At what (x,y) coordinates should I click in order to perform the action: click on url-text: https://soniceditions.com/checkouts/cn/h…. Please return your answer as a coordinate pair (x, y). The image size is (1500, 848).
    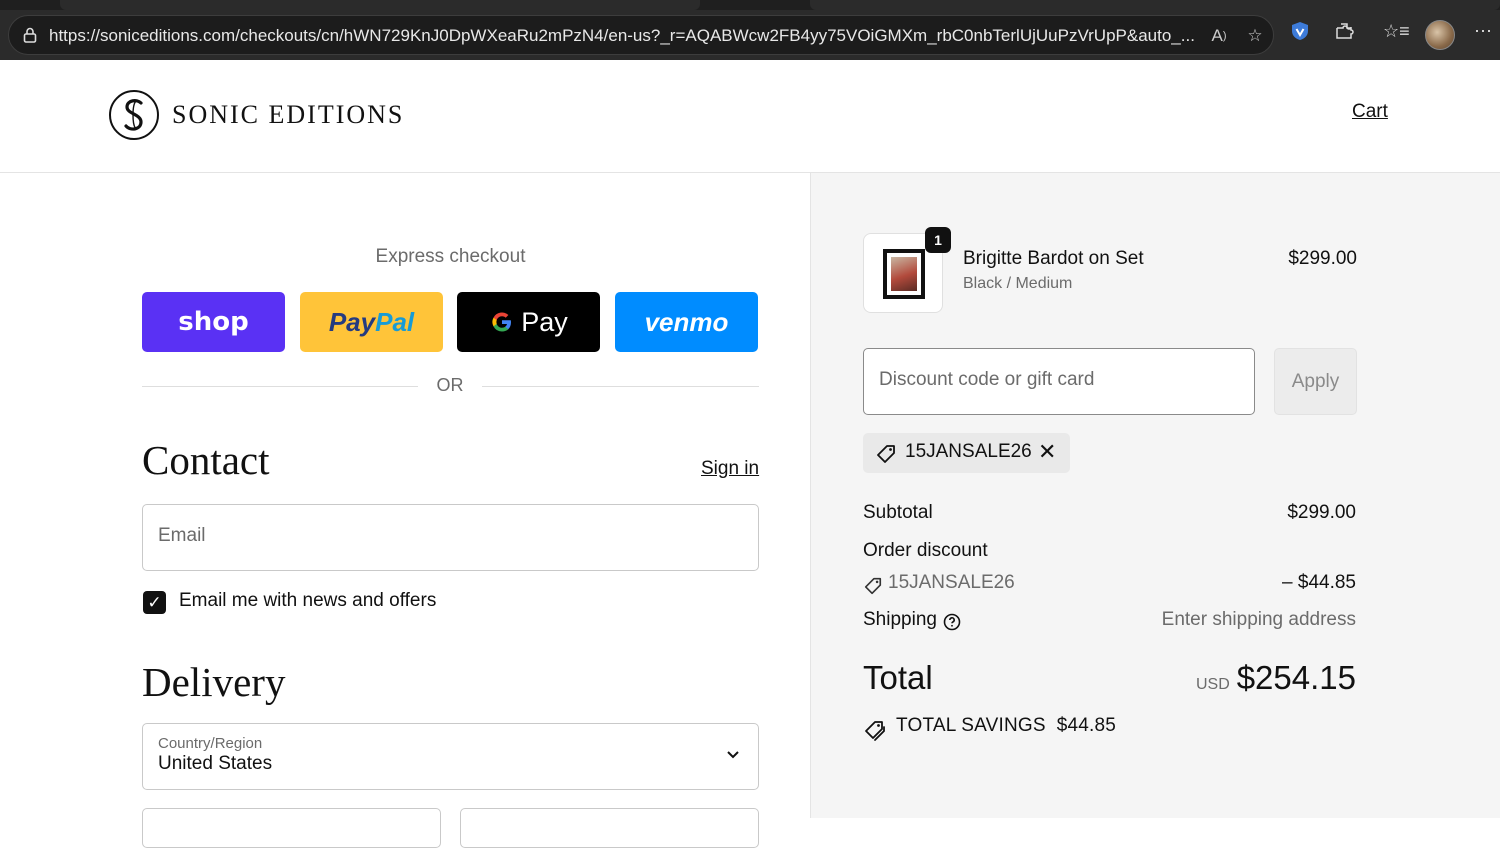
    Looking at the image, I should click on (624, 36).